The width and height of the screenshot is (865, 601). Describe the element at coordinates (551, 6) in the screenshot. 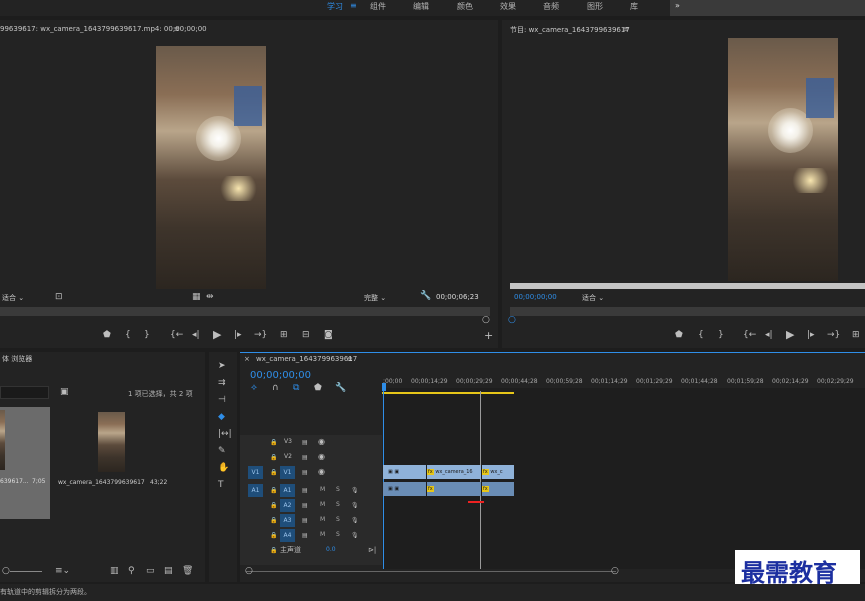

I see `workspace-audio: 音频` at that location.